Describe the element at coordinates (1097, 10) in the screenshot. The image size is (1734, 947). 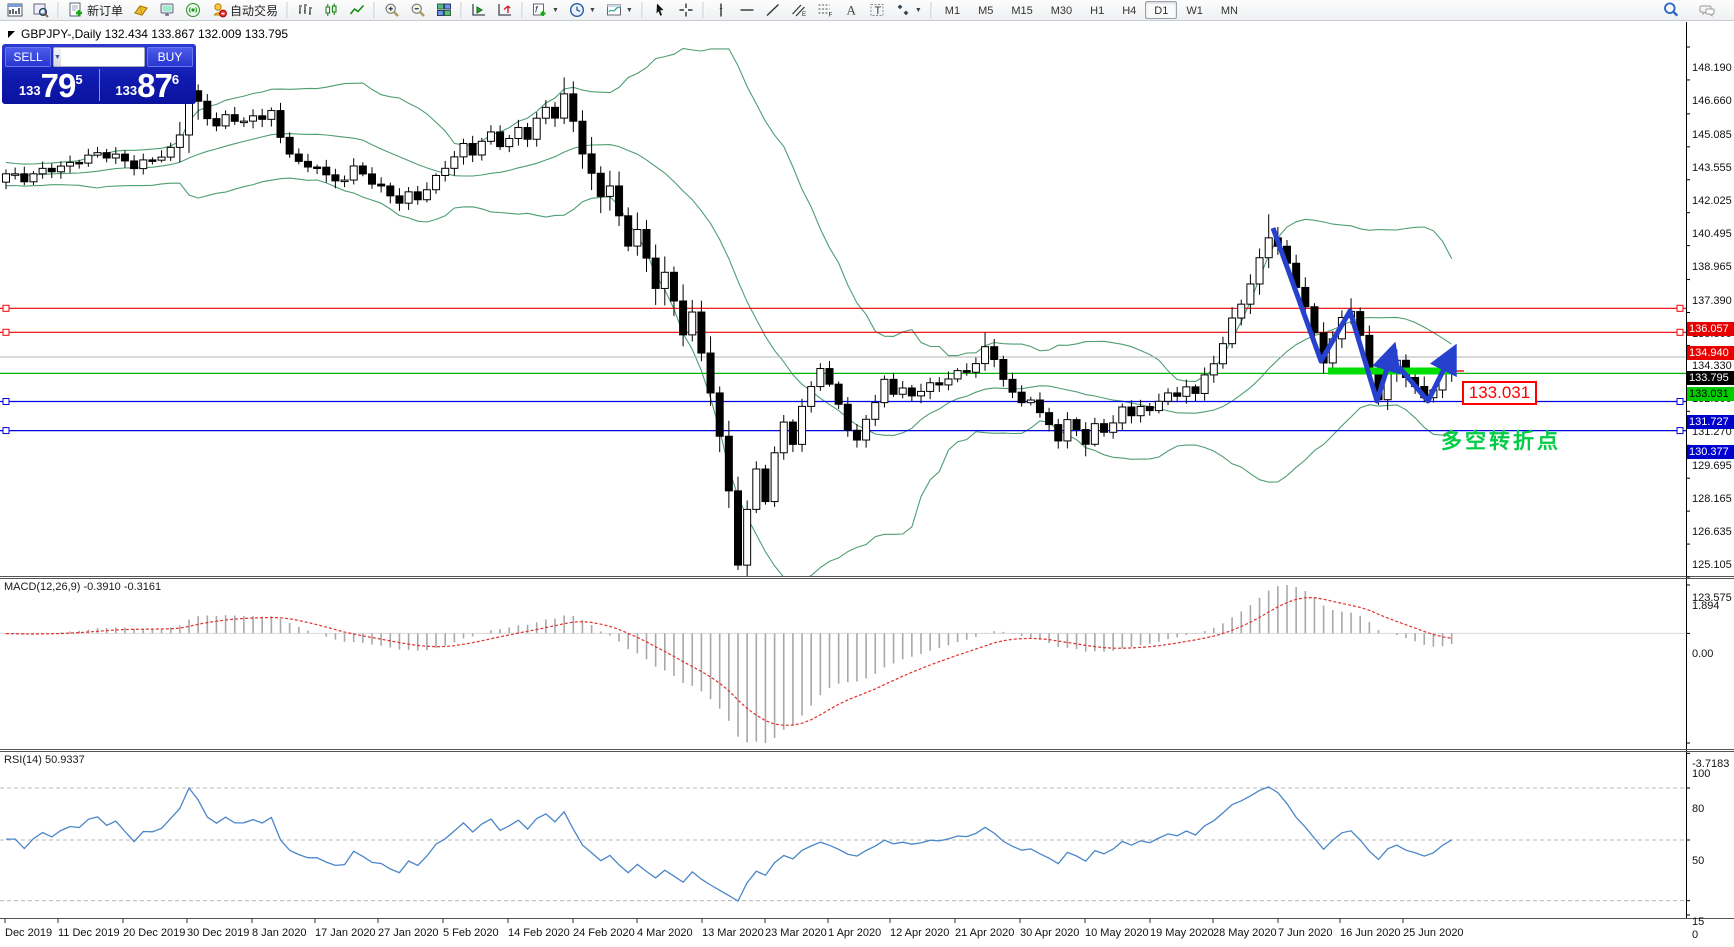
I see `timeframe-h1-button: H1` at that location.